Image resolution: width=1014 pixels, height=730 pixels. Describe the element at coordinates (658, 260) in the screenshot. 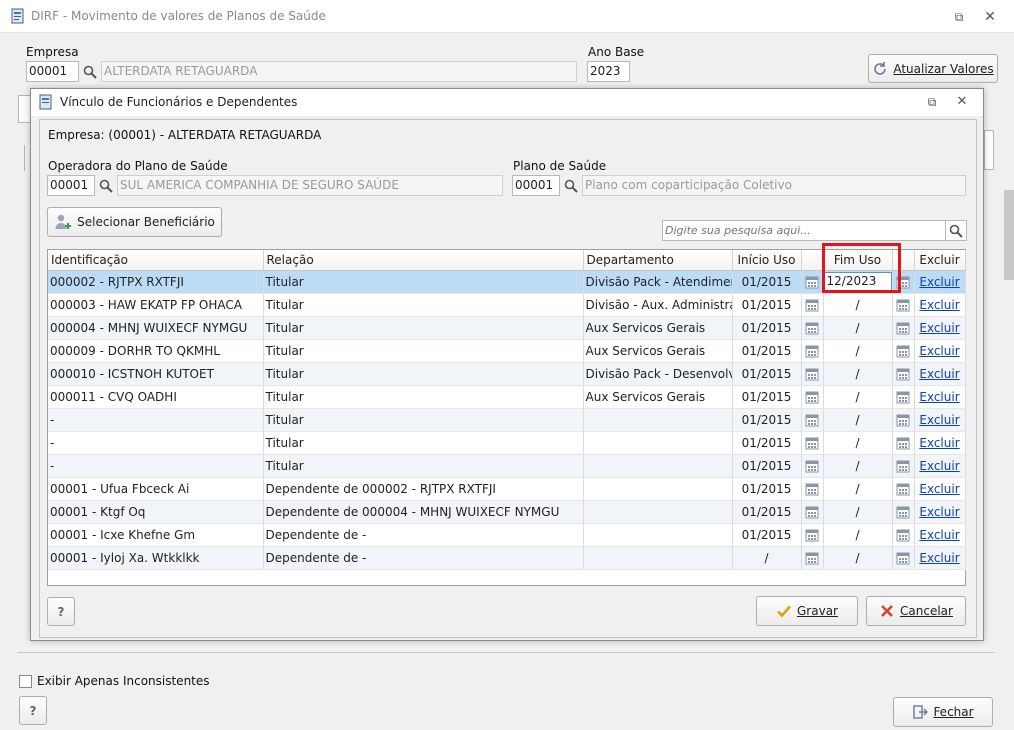

I see `col-departamento: Departamento` at that location.